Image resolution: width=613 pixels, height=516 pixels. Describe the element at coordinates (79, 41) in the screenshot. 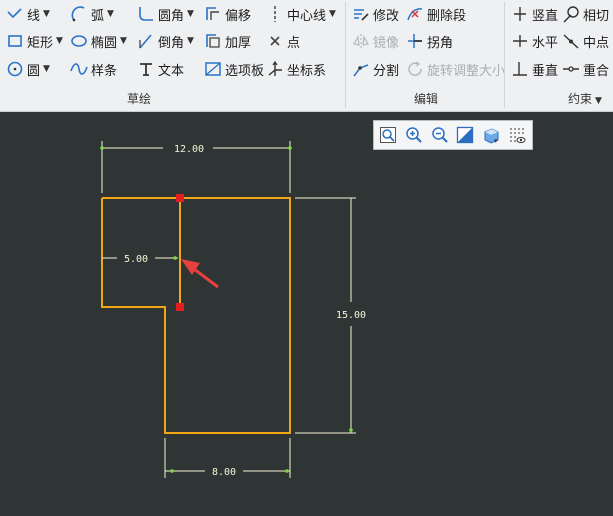

I see `ellipse-icon` at that location.